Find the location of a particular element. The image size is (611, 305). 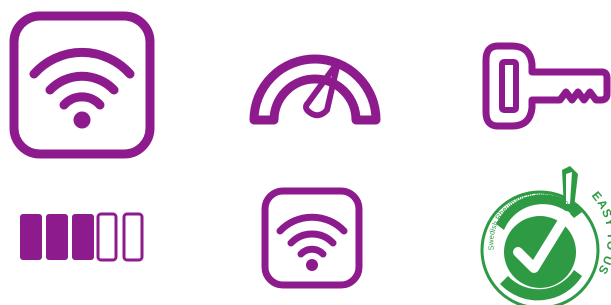

key-icon is located at coordinates (545, 86).